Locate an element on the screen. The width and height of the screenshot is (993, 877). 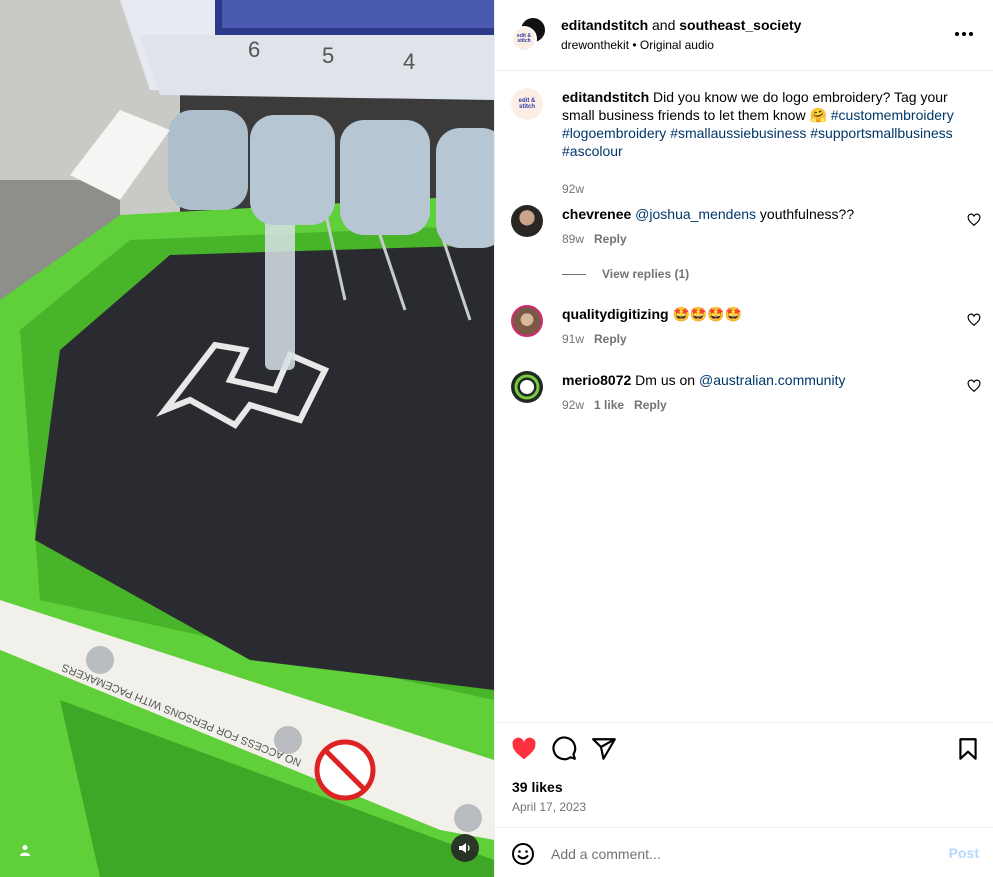
likes-count: 39 likes is located at coordinates (537, 787).